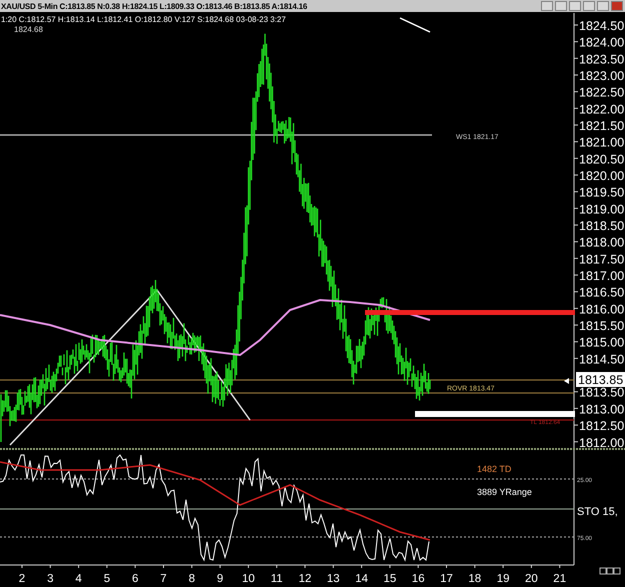  Describe the element at coordinates (601, 426) in the screenshot. I see `price-axis-label: 1812.50` at that location.